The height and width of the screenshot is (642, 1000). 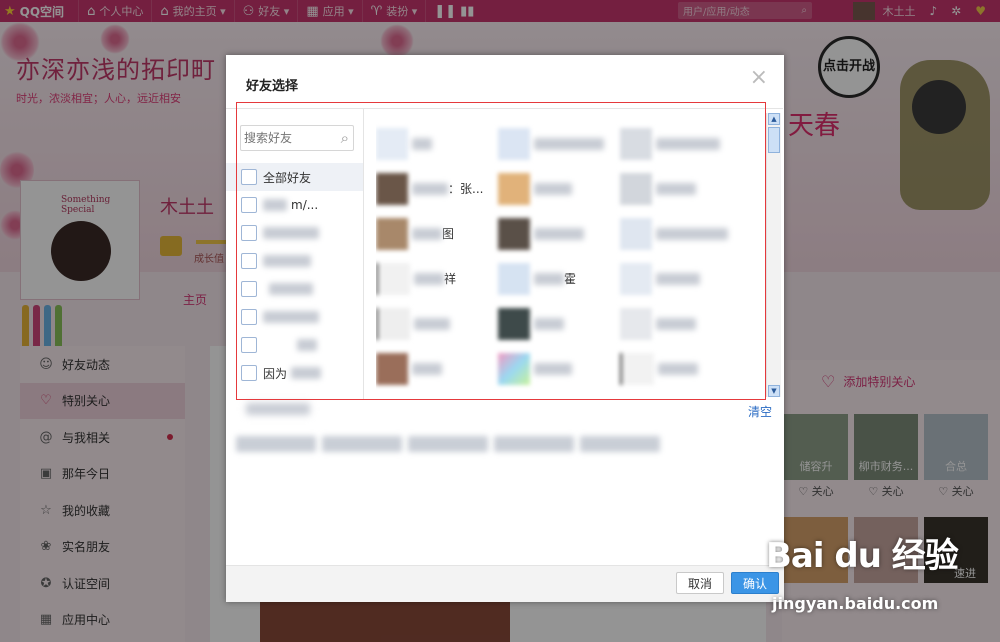 I want to click on scroll-up-arrow-icon: ▲, so click(x=774, y=119).